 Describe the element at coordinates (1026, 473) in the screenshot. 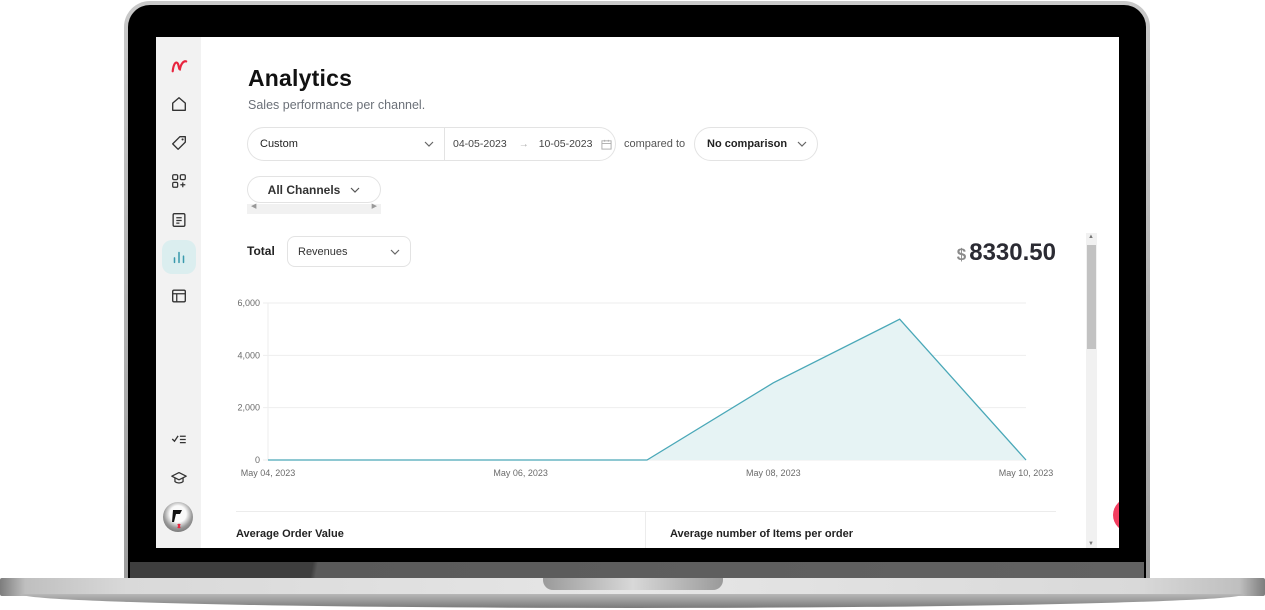

I see `x-tick-label: May 10, 2023` at that location.